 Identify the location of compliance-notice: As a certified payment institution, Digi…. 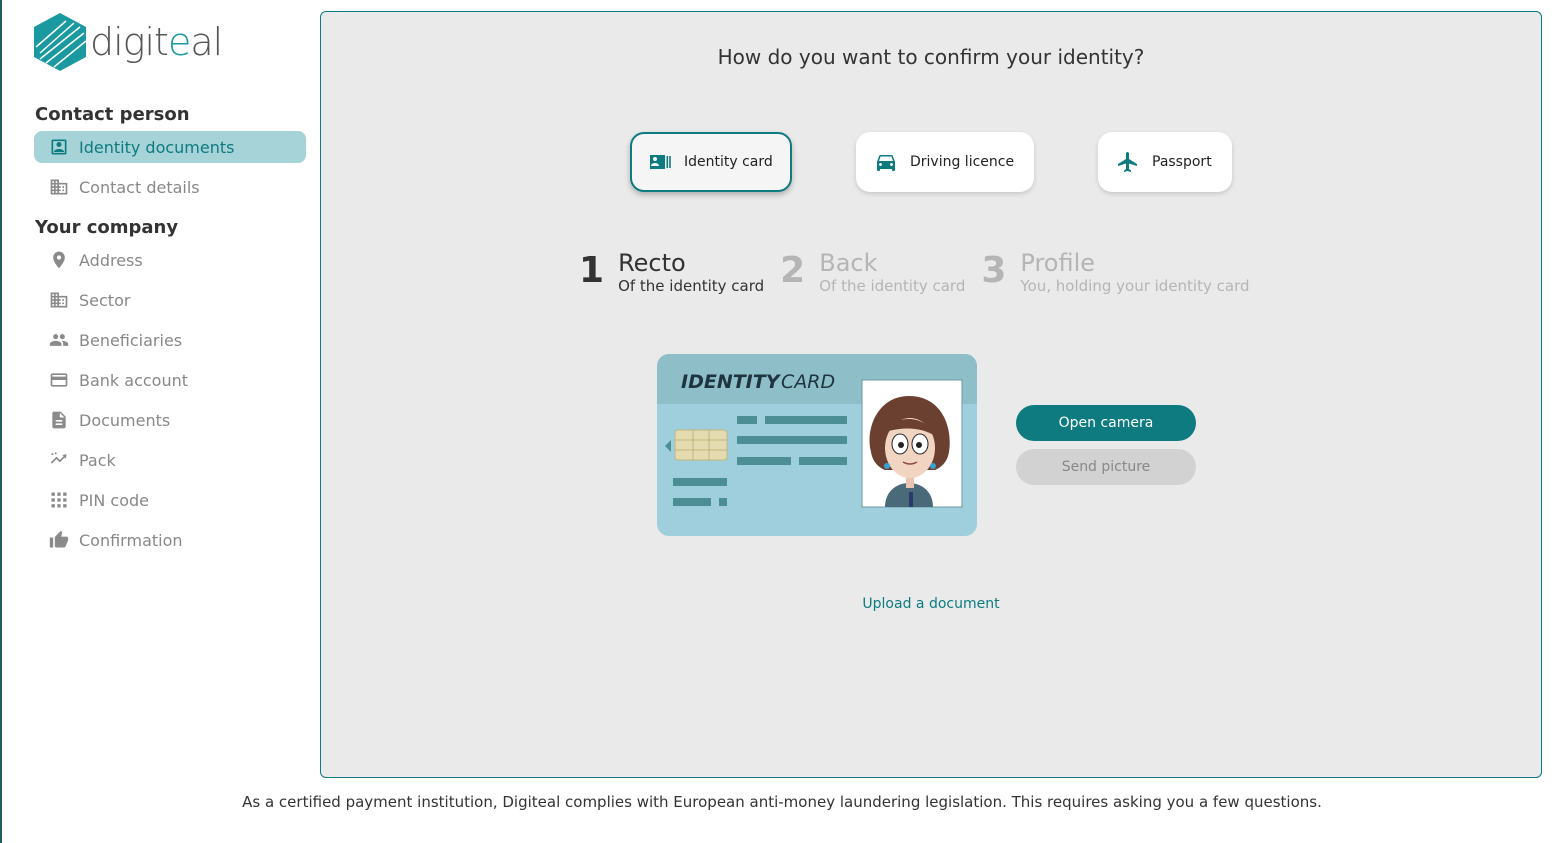
(782, 802).